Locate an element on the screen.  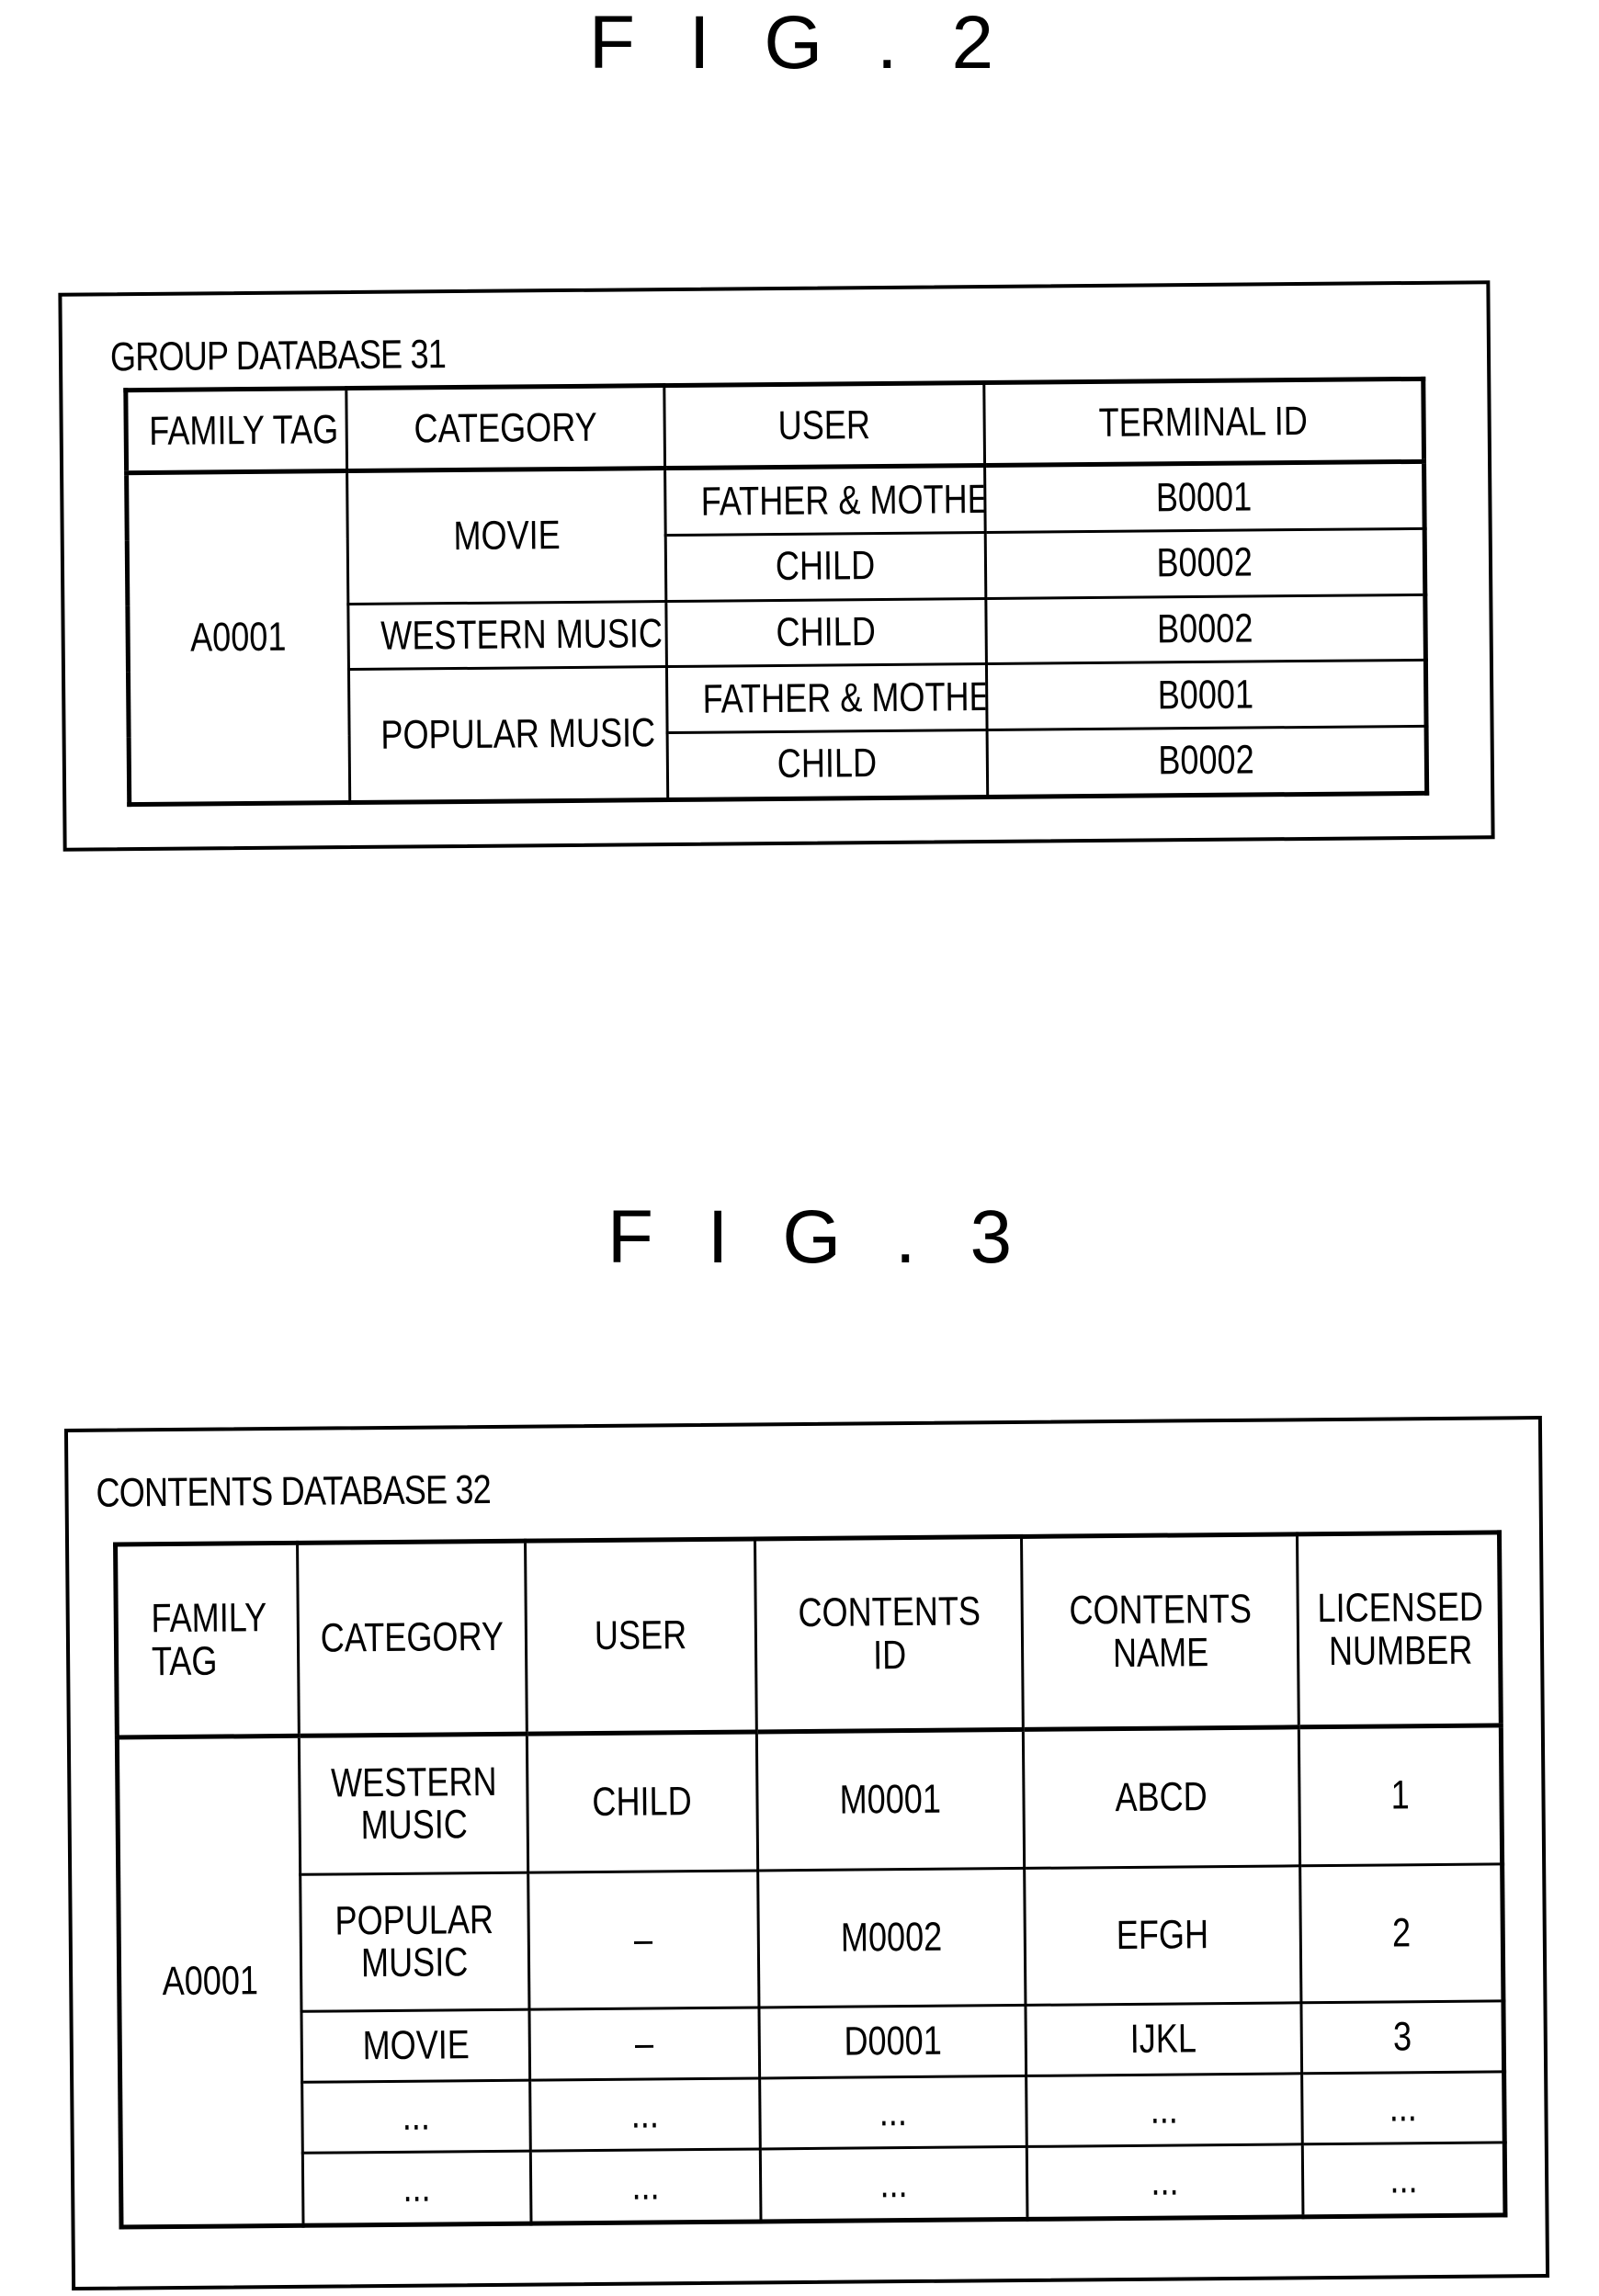
figure-3-title: F I G . 3 is located at coordinates (818, 1237).